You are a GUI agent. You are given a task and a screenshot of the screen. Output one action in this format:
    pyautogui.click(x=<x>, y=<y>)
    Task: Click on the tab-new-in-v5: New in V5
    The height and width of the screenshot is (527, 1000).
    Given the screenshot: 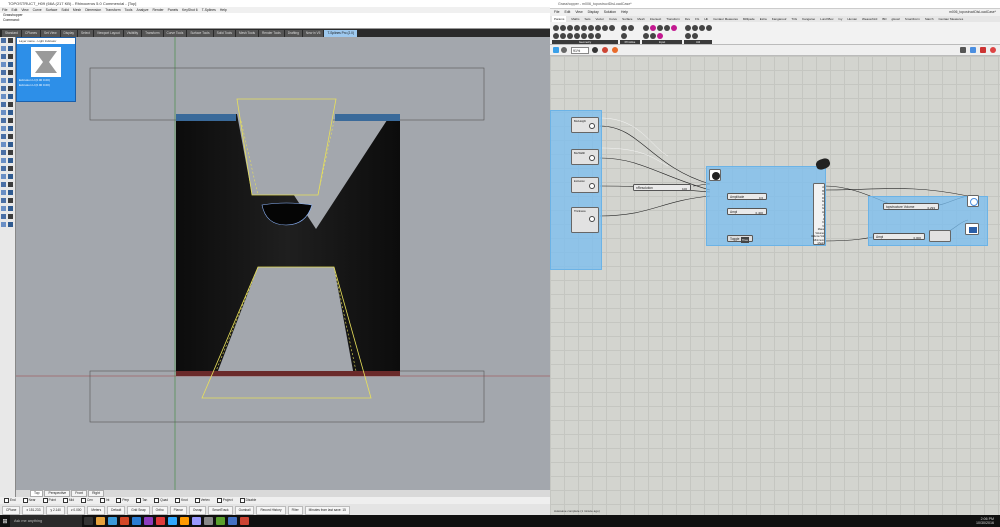 What is the action you would take?
    pyautogui.click(x=313, y=33)
    